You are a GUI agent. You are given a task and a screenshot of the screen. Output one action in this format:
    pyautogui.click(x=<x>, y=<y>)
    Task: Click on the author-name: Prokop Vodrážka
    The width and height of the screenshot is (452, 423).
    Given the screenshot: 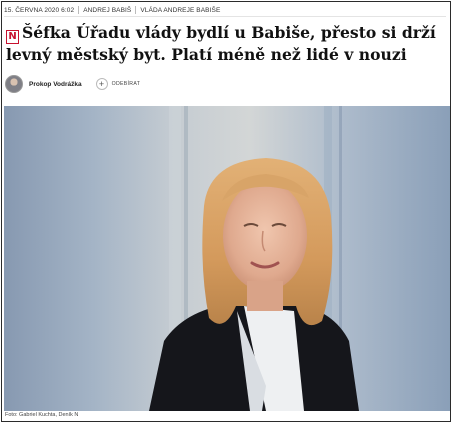 What is the action you would take?
    pyautogui.click(x=55, y=84)
    